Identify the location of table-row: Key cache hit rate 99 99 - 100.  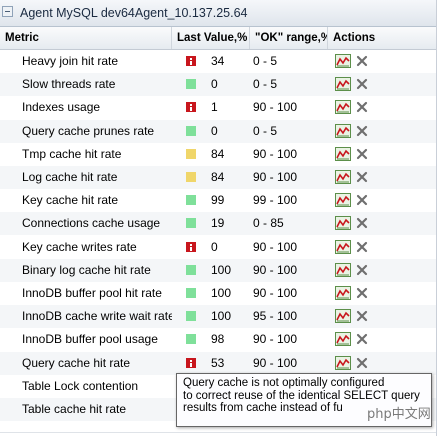
(218, 200).